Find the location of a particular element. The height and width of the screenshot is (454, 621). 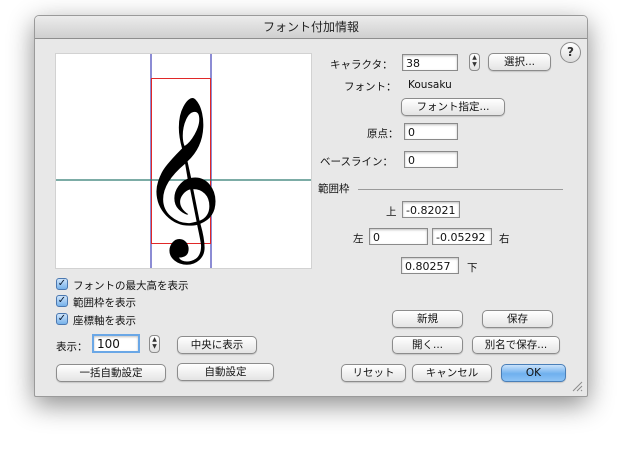

bounds-section-label: 範囲枠 is located at coordinates (334, 189).